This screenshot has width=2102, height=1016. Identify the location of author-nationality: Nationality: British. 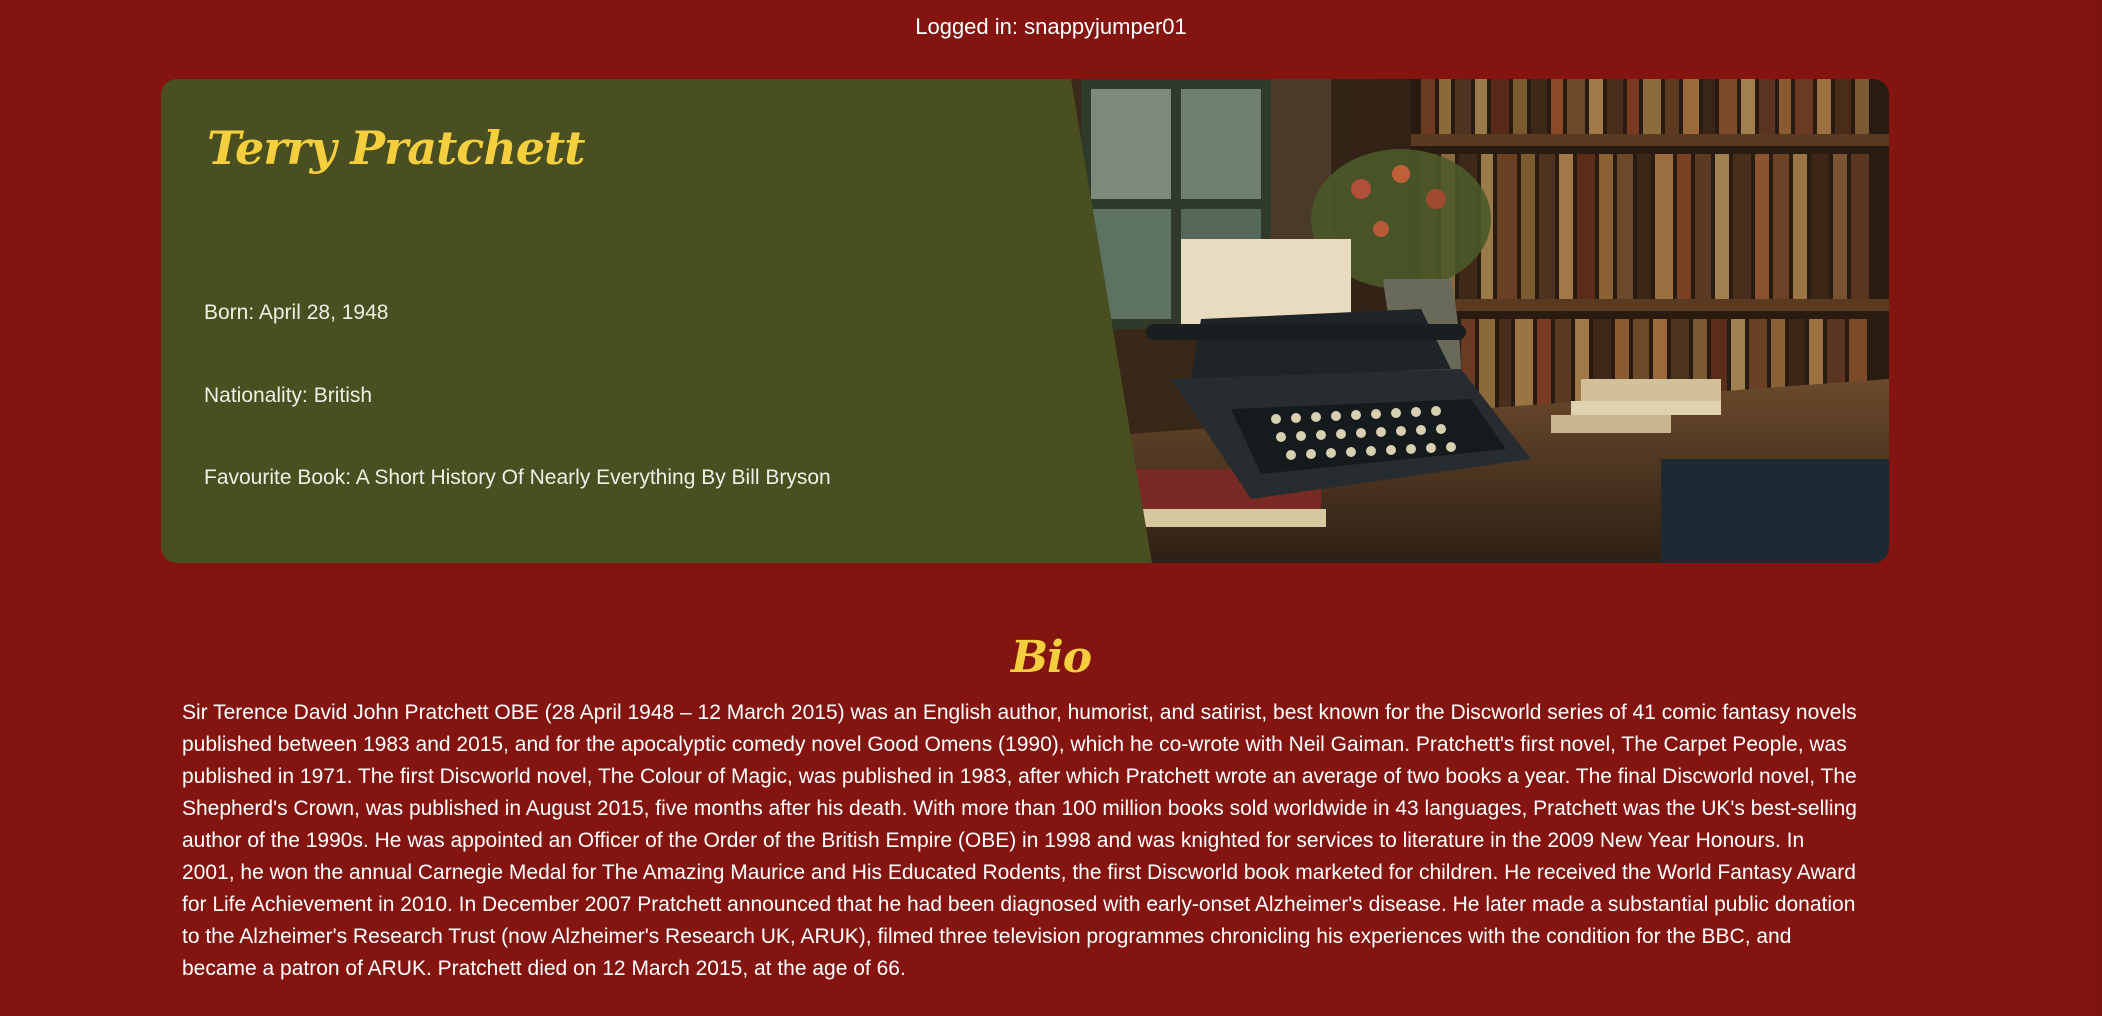
(288, 395).